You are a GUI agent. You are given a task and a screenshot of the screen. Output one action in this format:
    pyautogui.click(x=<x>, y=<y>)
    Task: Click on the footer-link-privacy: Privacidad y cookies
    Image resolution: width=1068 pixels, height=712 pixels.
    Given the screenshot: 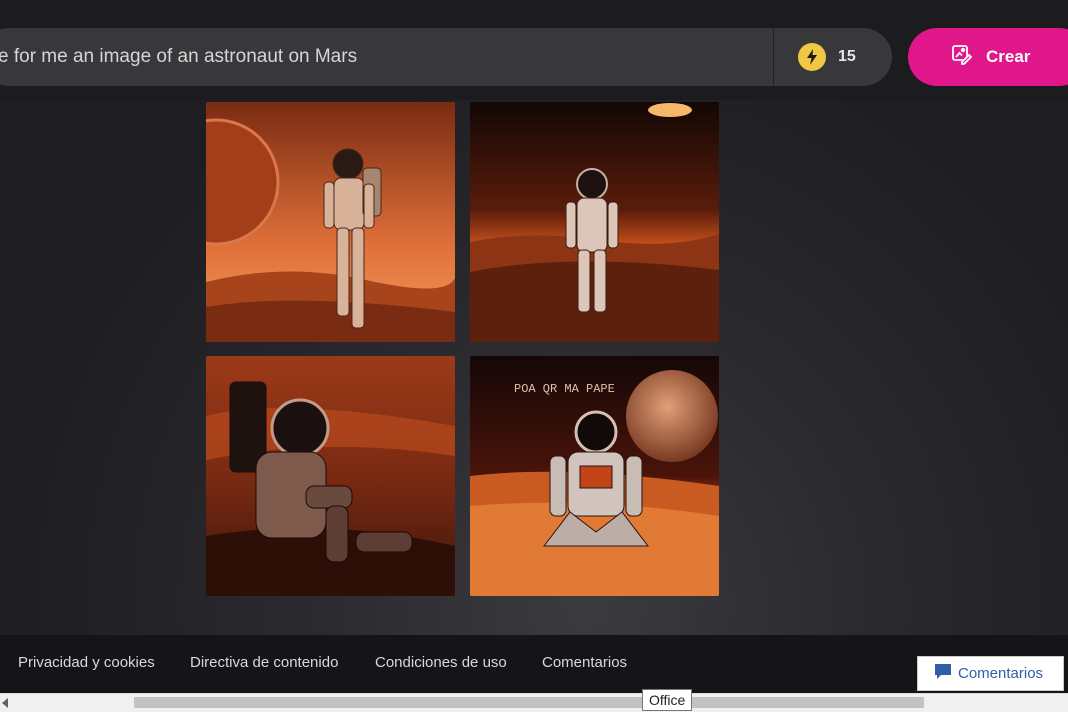 What is the action you would take?
    pyautogui.click(x=86, y=662)
    